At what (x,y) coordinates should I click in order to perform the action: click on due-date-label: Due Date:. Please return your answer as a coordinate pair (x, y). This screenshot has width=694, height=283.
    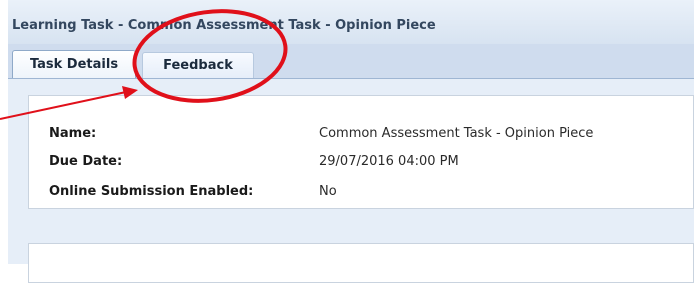
    Looking at the image, I should click on (86, 161).